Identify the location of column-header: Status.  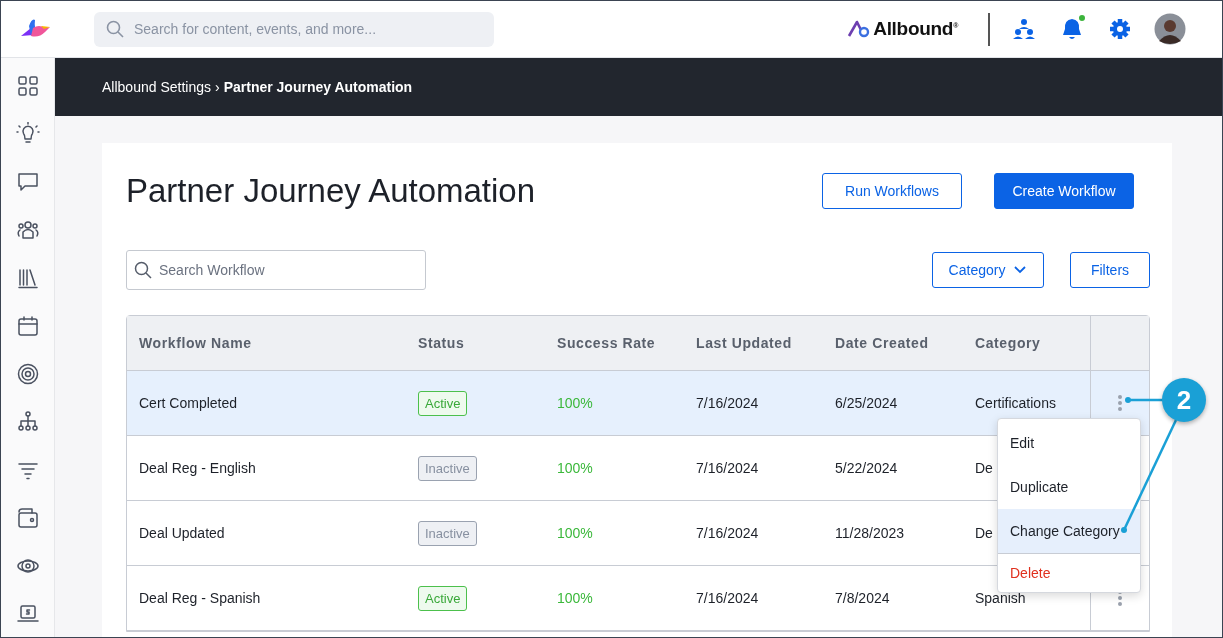
(441, 343).